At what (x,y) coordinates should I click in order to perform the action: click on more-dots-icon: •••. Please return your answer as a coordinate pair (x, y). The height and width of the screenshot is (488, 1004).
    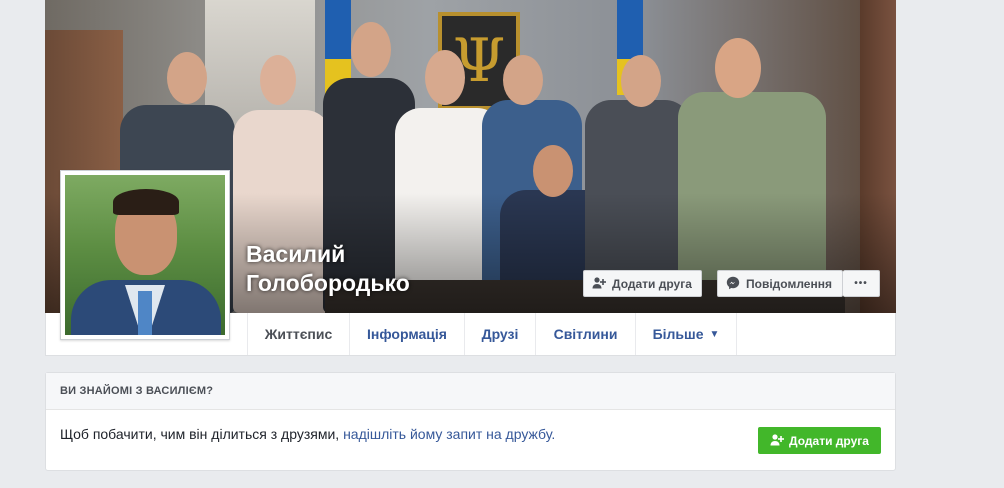
    Looking at the image, I should click on (861, 283).